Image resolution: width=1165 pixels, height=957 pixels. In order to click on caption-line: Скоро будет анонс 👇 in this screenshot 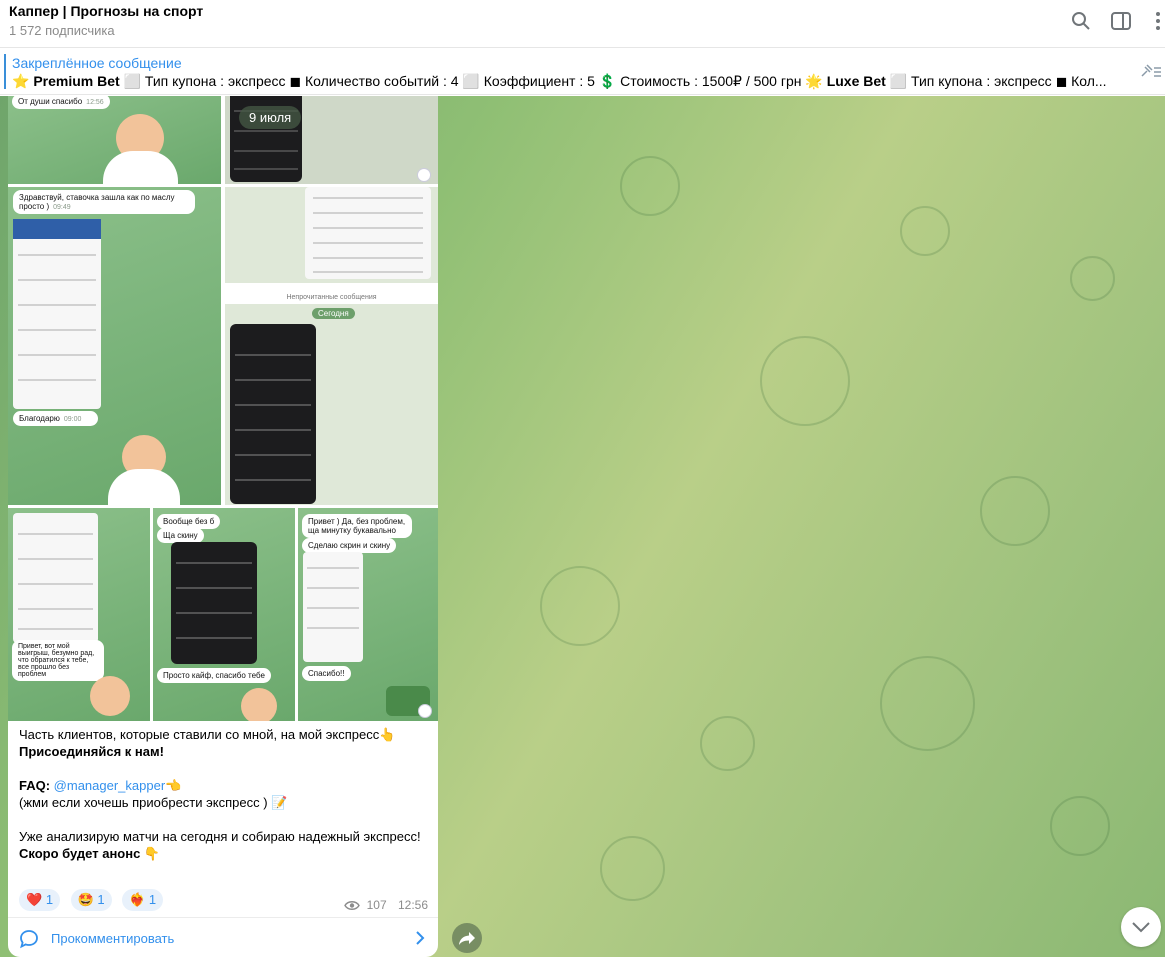, I will do `click(90, 853)`.